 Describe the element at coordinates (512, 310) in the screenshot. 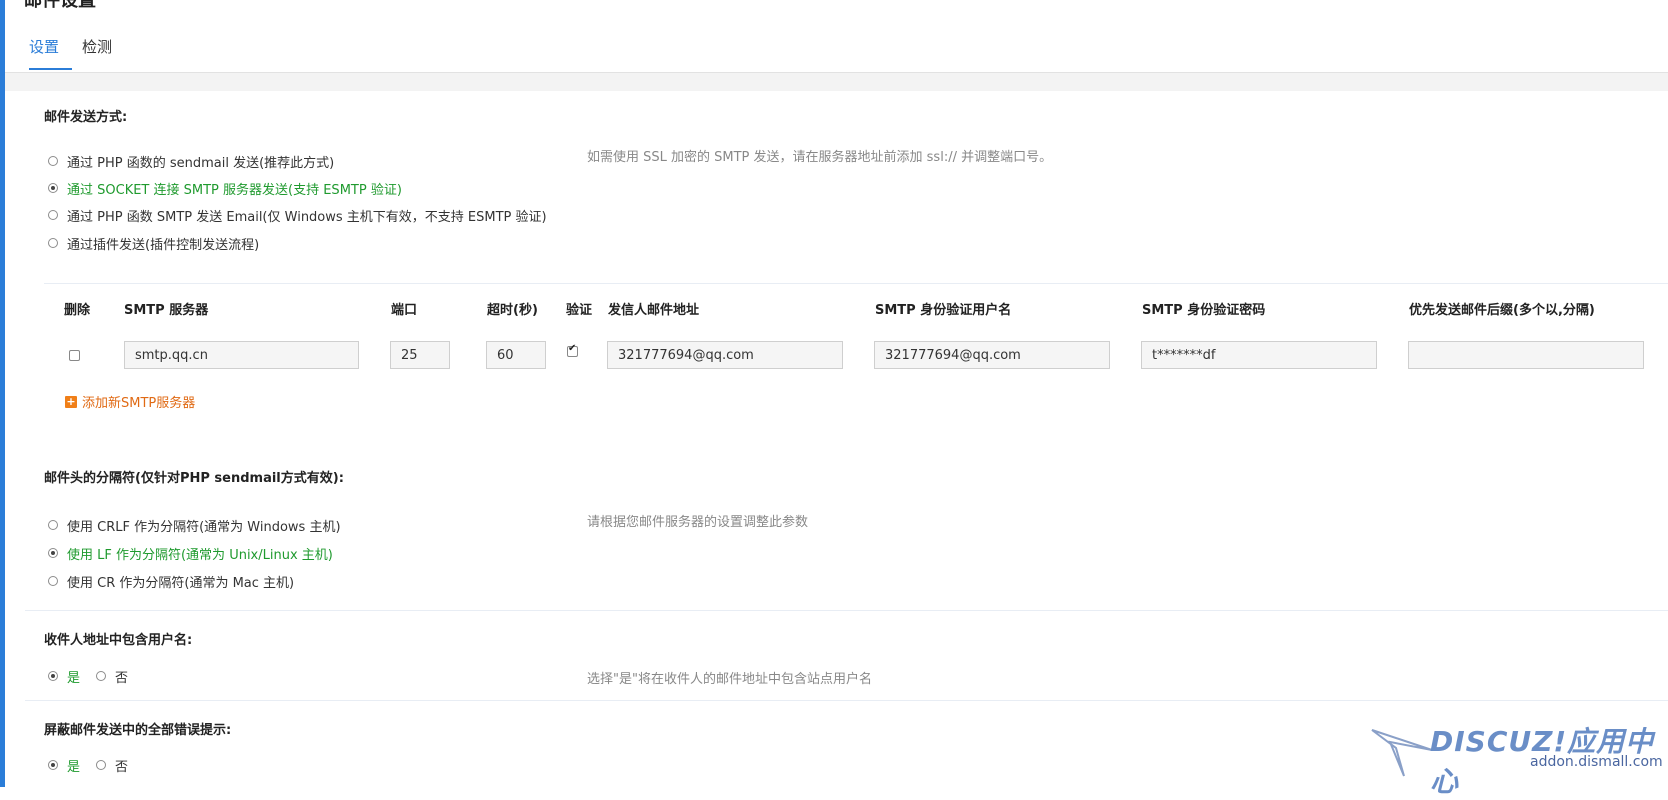

I see `header-timeout: 超时(秒)` at that location.